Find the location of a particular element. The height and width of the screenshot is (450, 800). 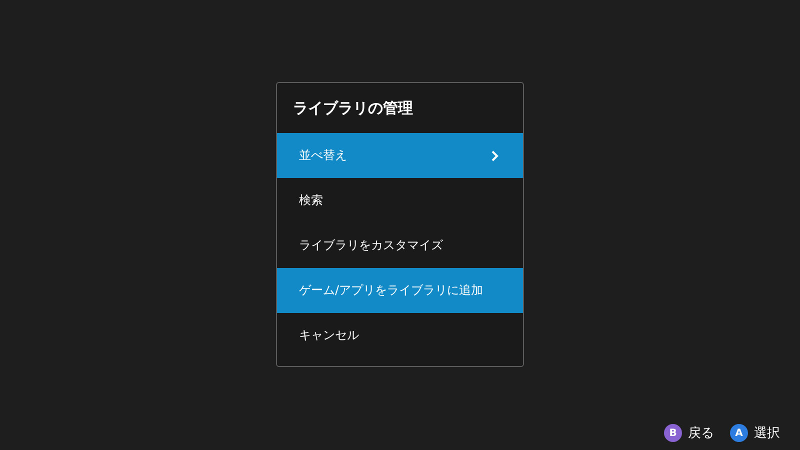

menu-item: ゲーム/アプリをライブラリに追加 is located at coordinates (400, 290).